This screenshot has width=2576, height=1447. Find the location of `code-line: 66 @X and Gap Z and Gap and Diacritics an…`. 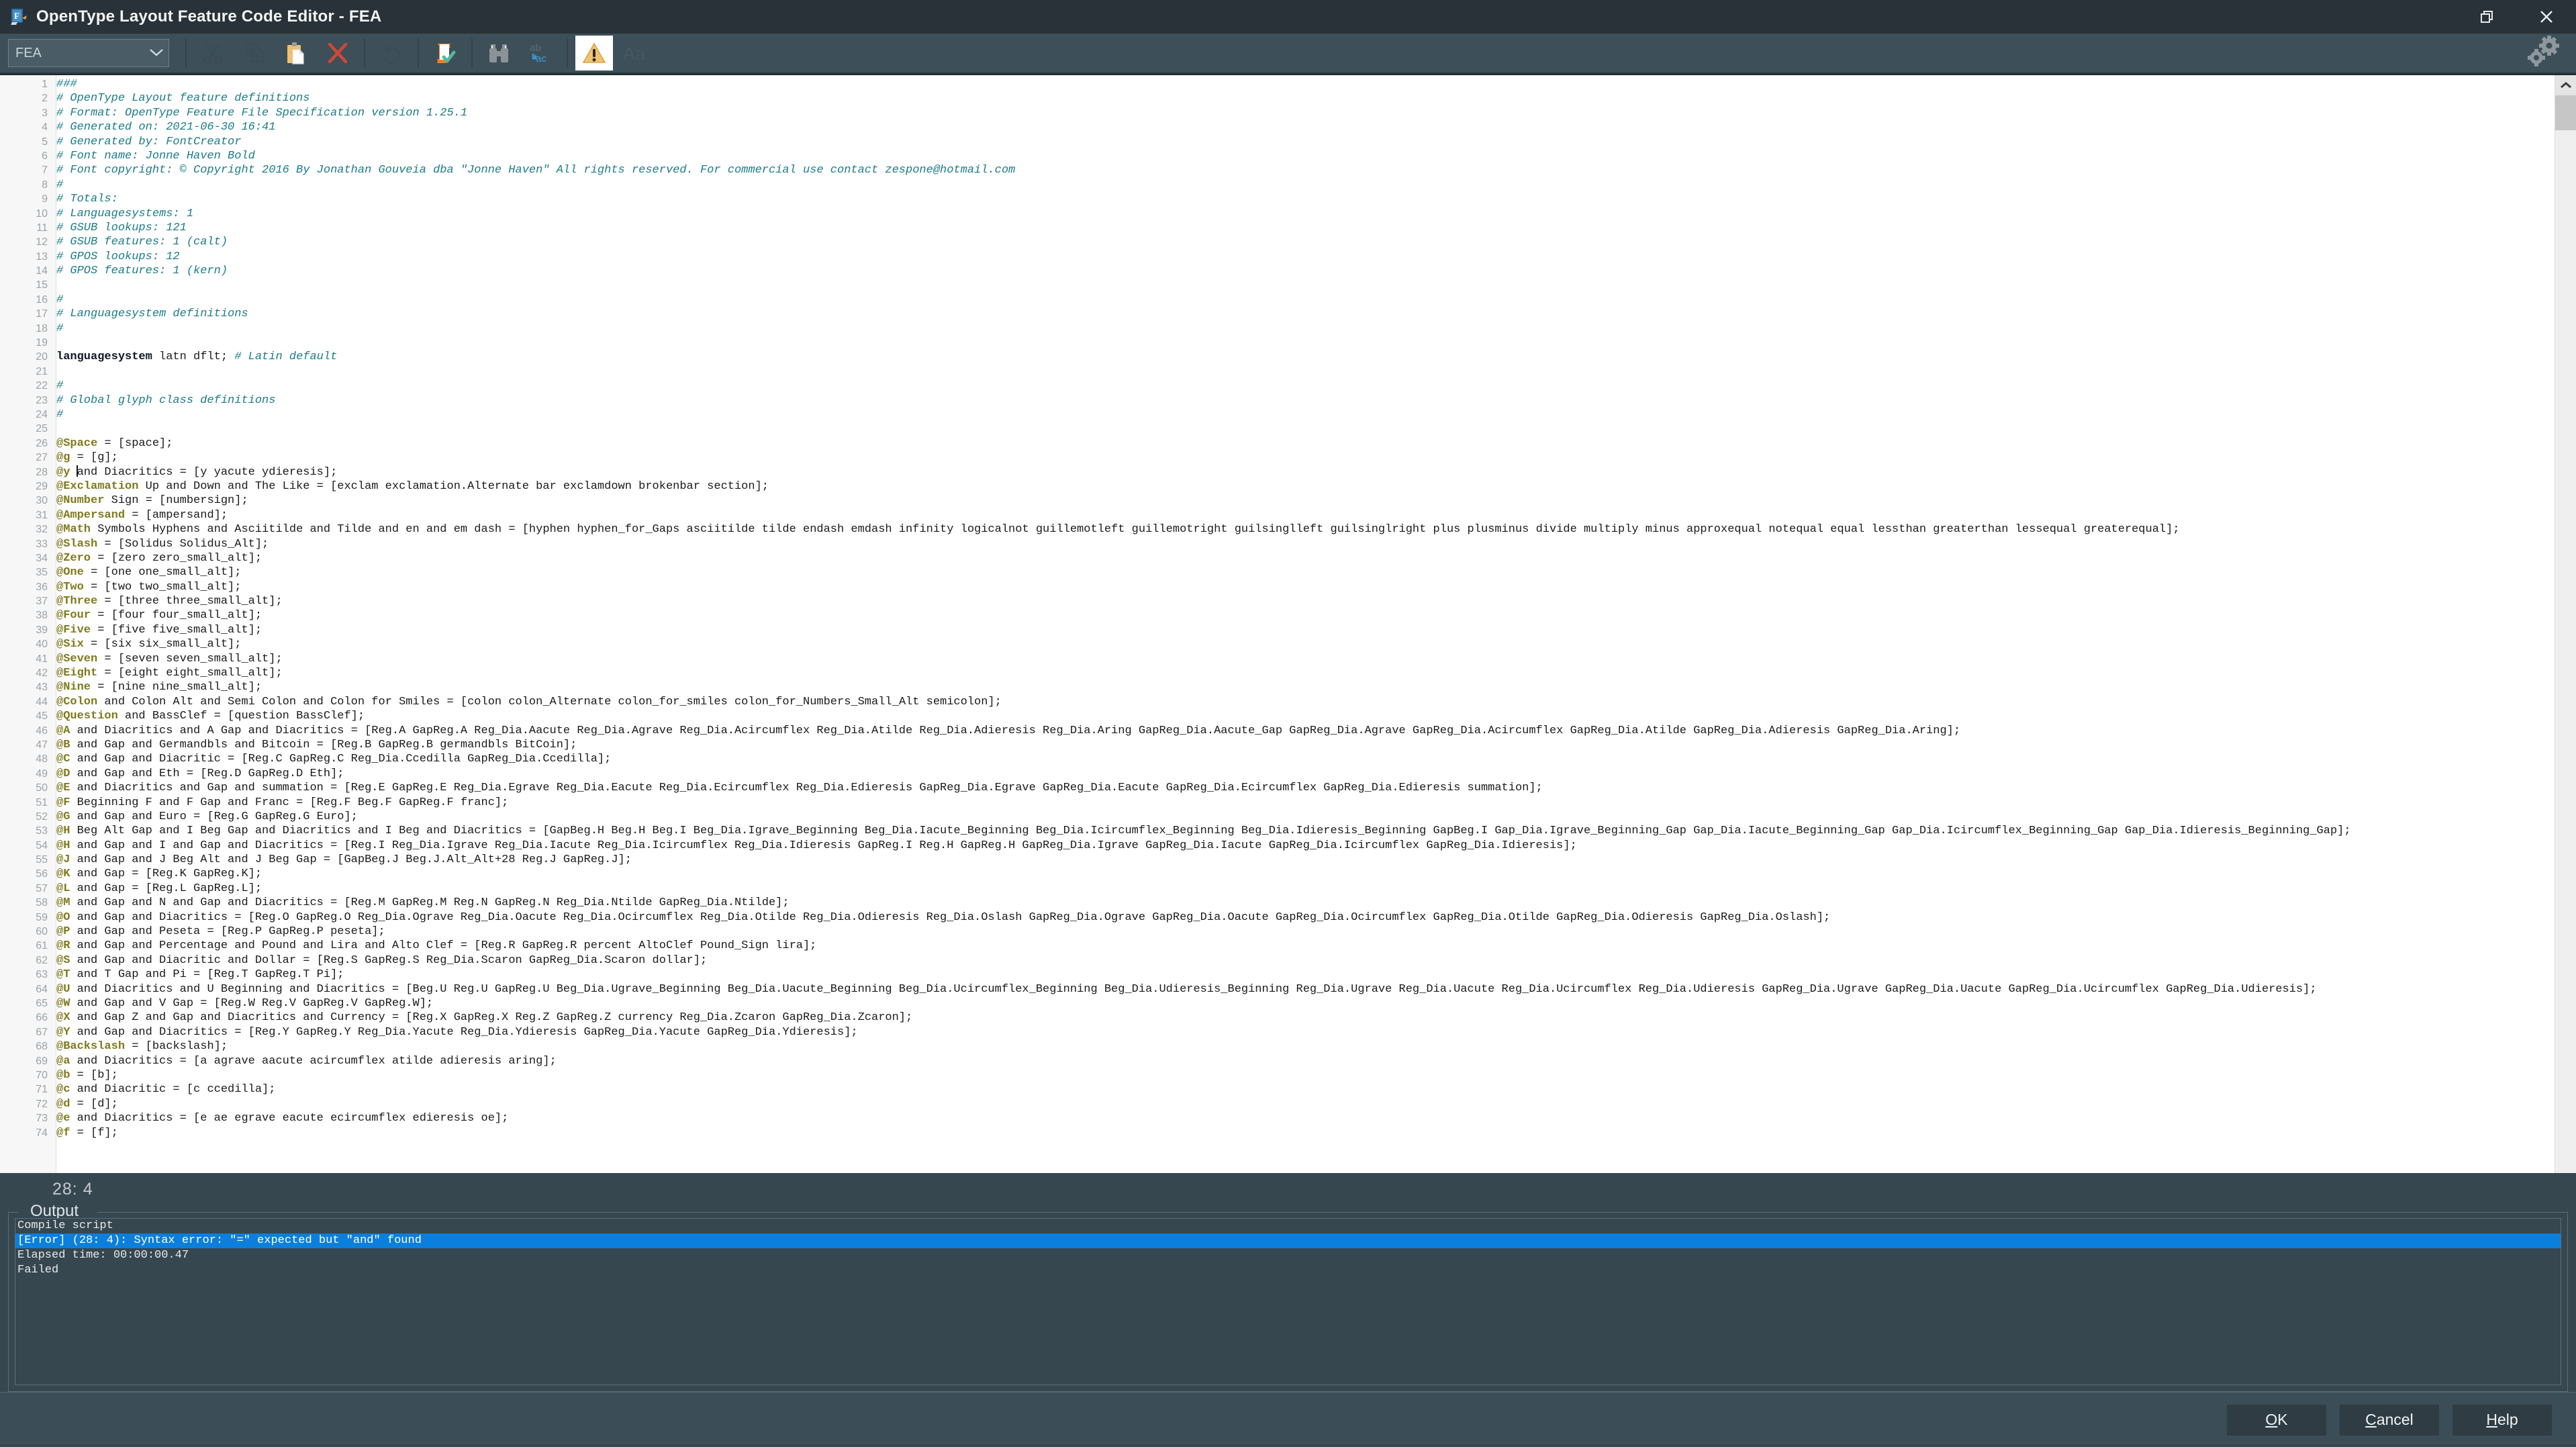

code-line: 66 @X and Gap Z and Gap and Diacritics an… is located at coordinates (1277, 1018).